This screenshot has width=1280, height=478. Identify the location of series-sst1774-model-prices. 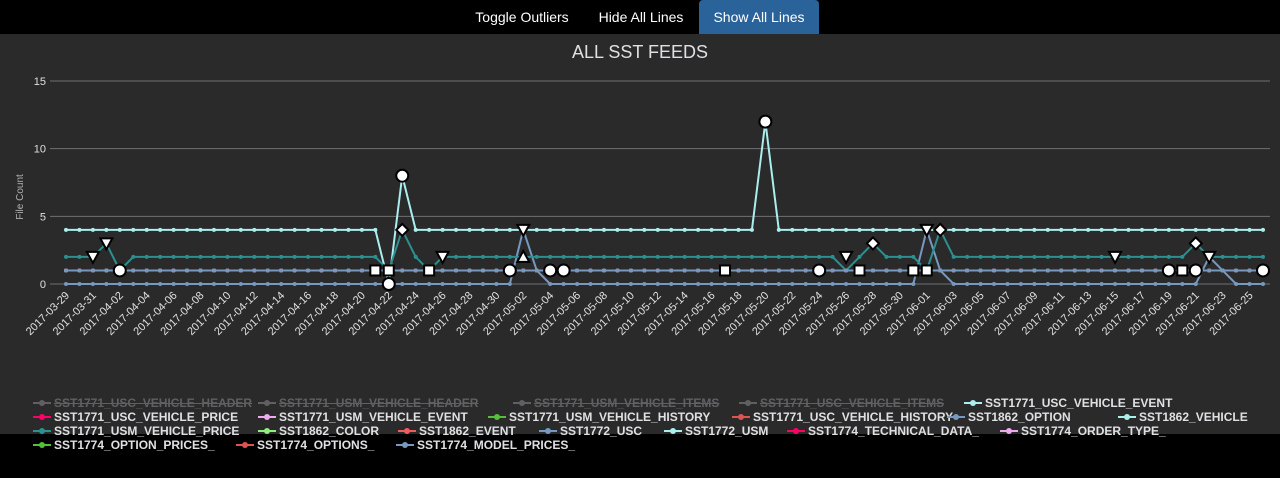
(664, 270).